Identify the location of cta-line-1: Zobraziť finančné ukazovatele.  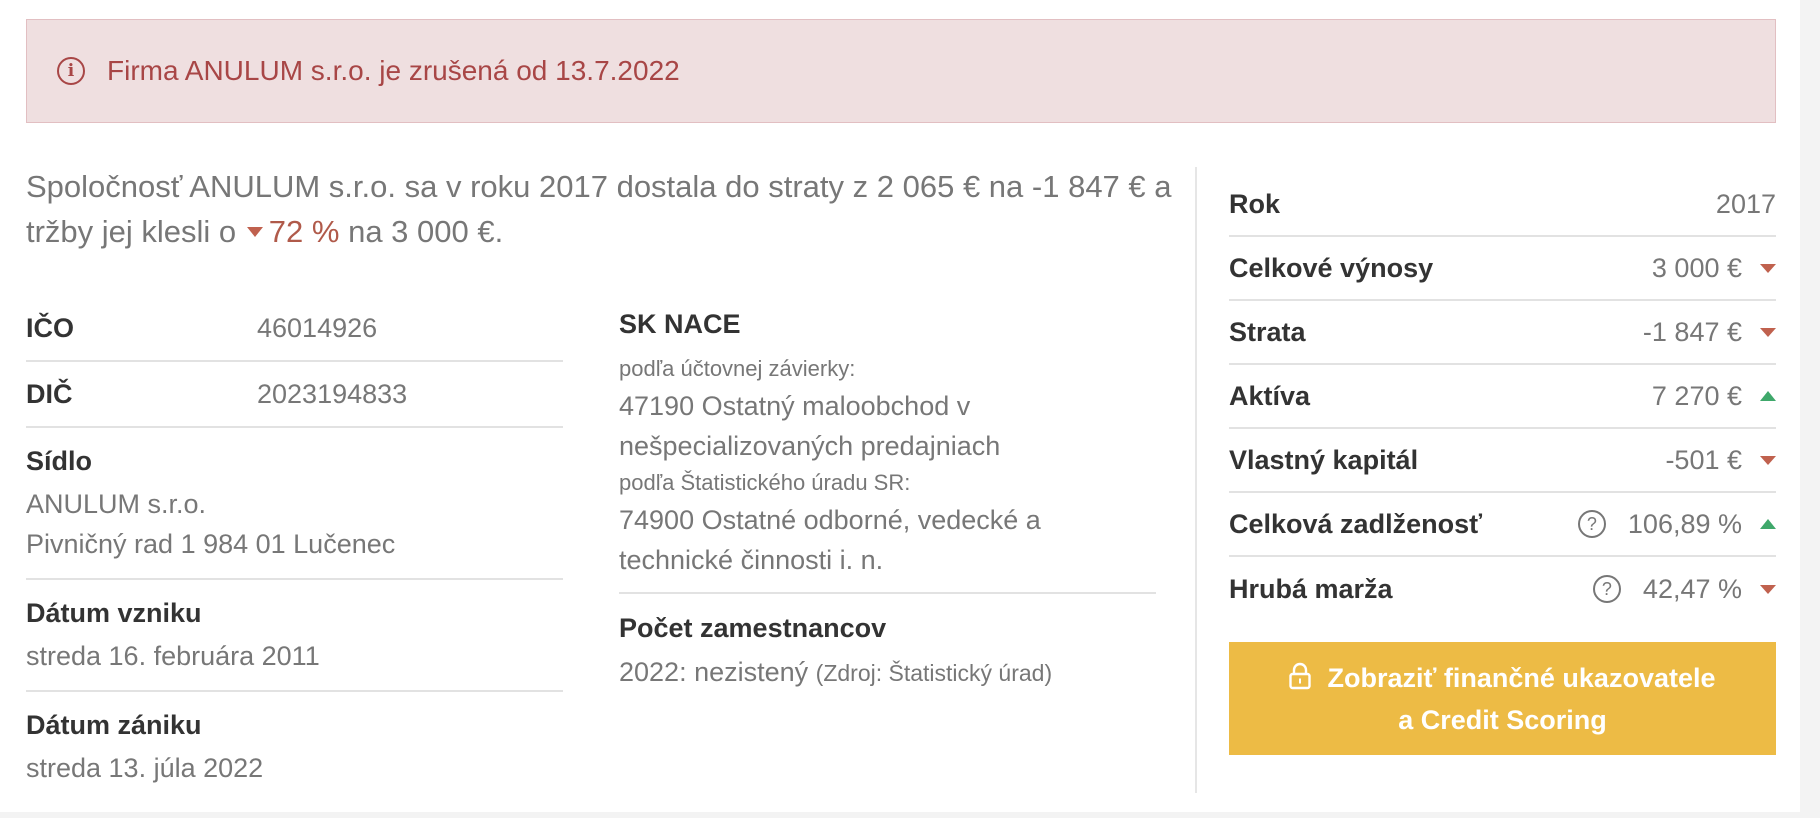
(1502, 678).